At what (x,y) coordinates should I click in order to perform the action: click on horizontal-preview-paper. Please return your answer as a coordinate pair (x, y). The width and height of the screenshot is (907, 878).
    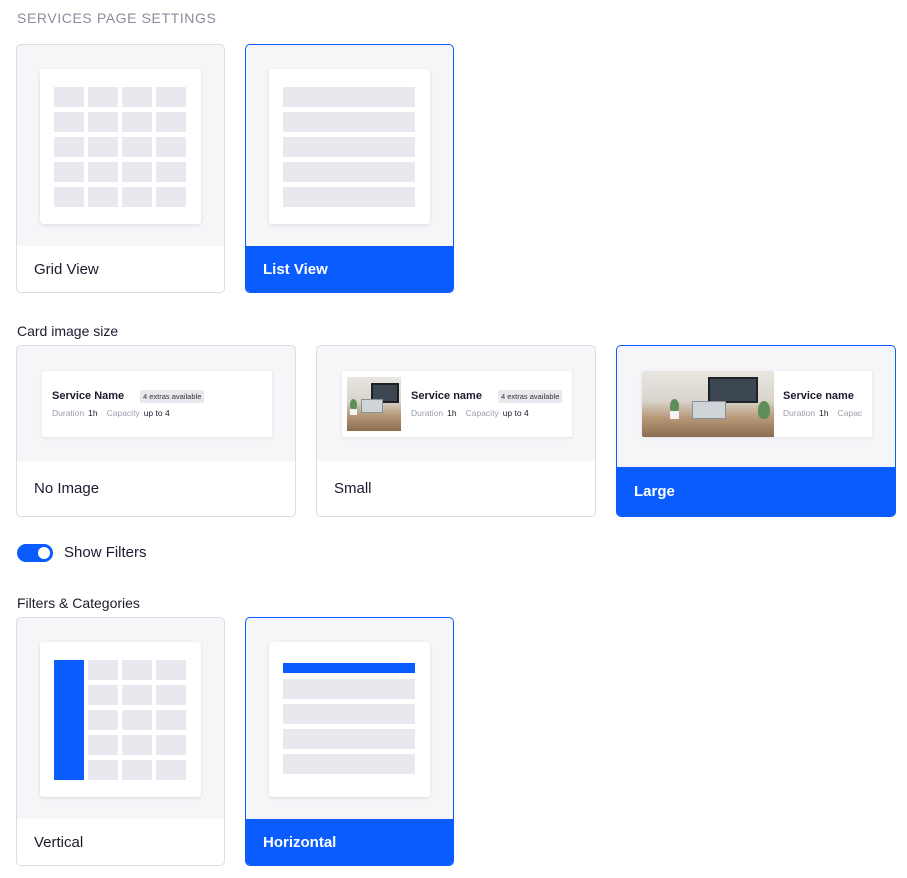
    Looking at the image, I should click on (349, 719).